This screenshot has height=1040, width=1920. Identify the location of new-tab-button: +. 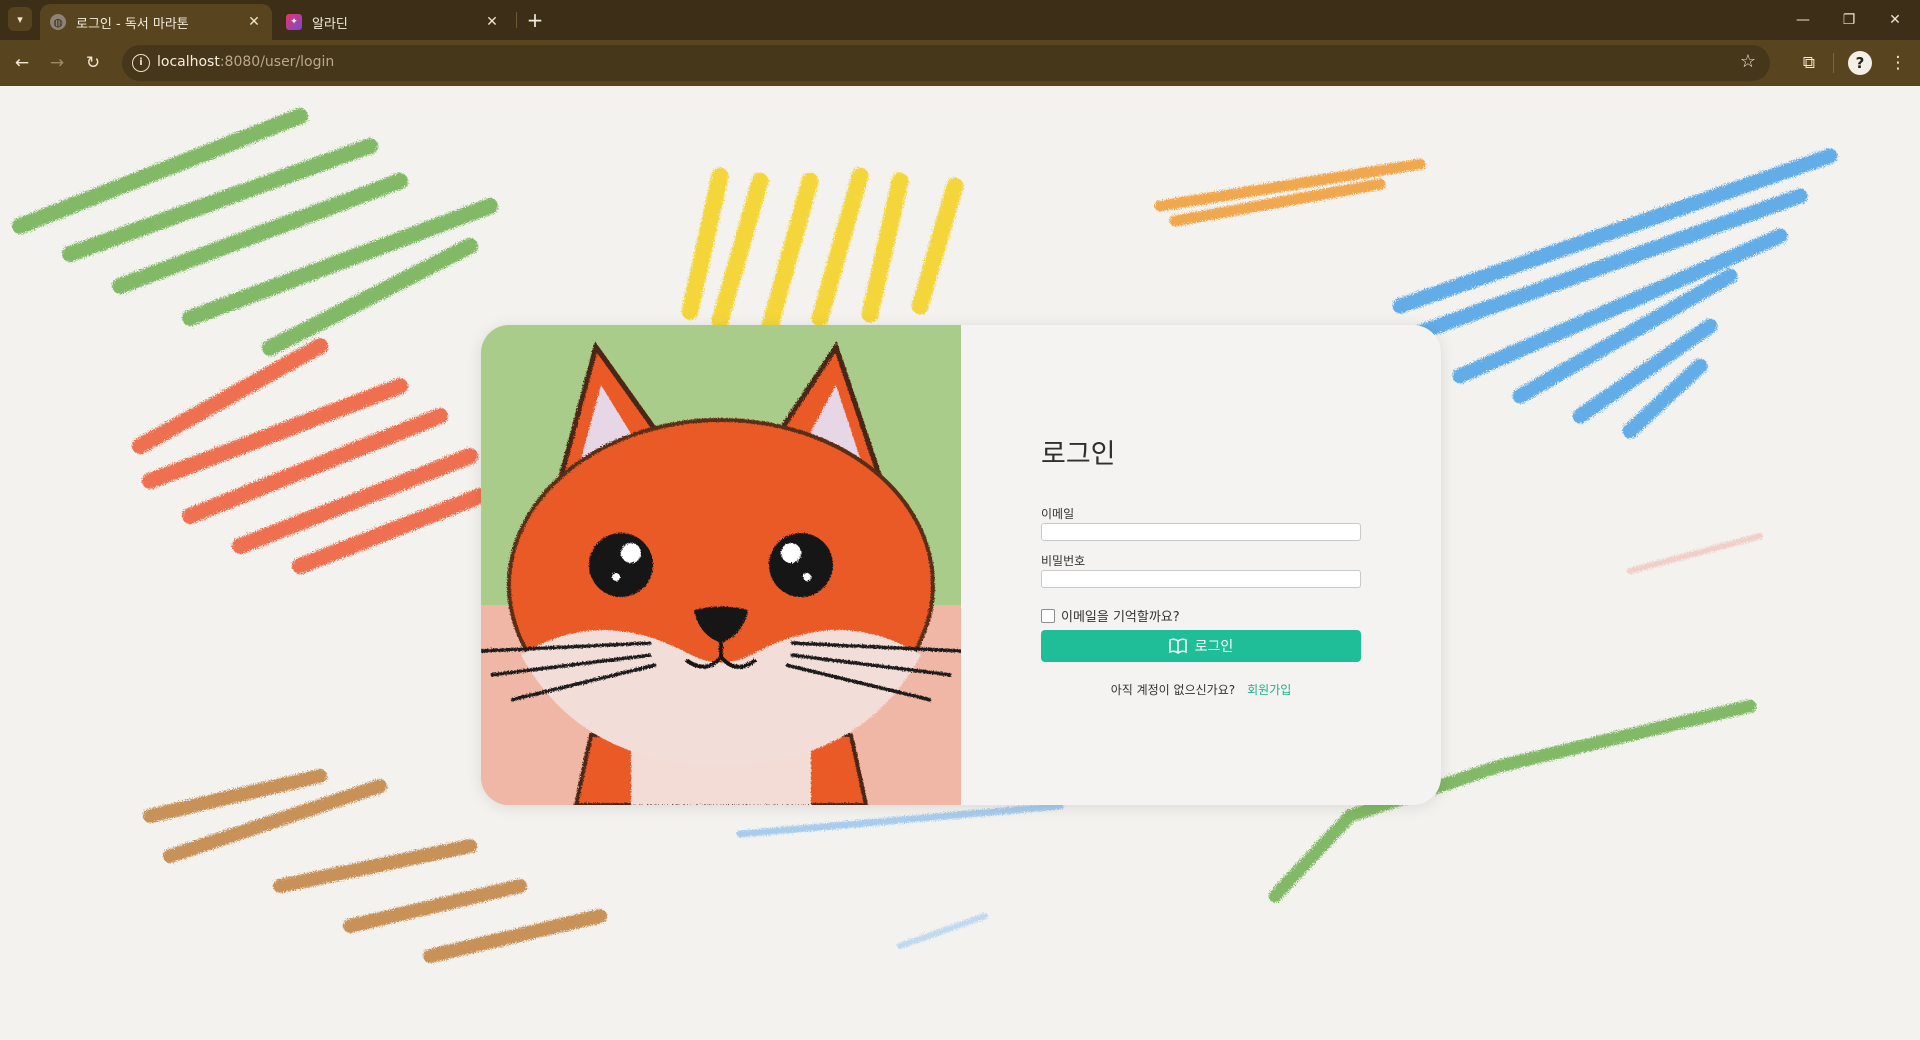
(535, 20).